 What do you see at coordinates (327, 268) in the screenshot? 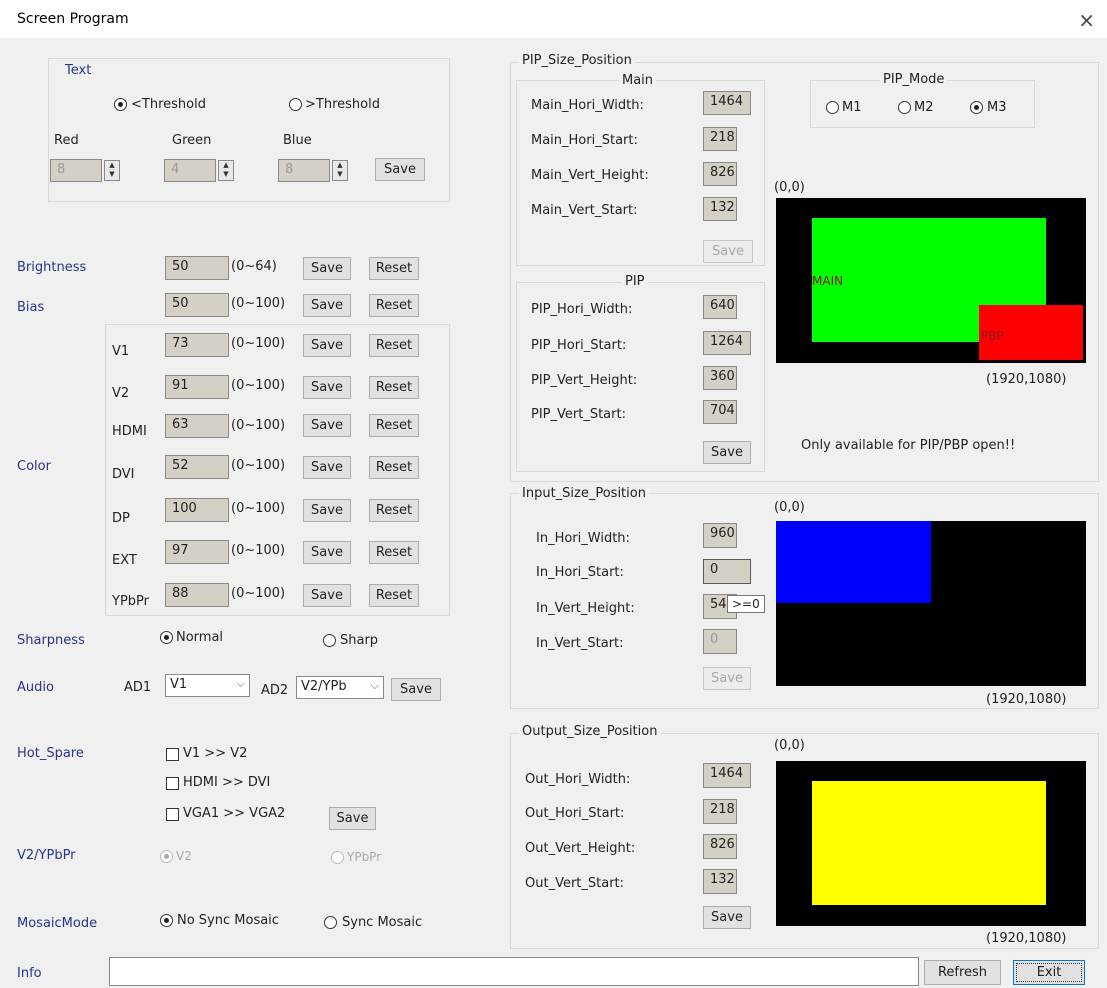
I see `brightness-save-button: Save` at bounding box center [327, 268].